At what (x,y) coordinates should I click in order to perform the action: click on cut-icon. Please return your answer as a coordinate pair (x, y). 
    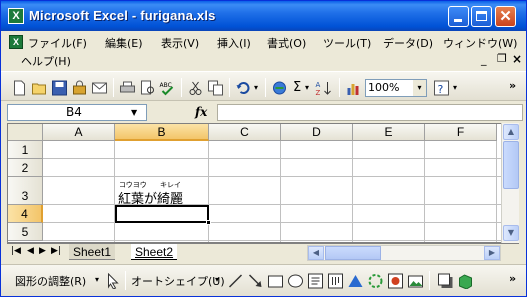
    Looking at the image, I should click on (195, 88).